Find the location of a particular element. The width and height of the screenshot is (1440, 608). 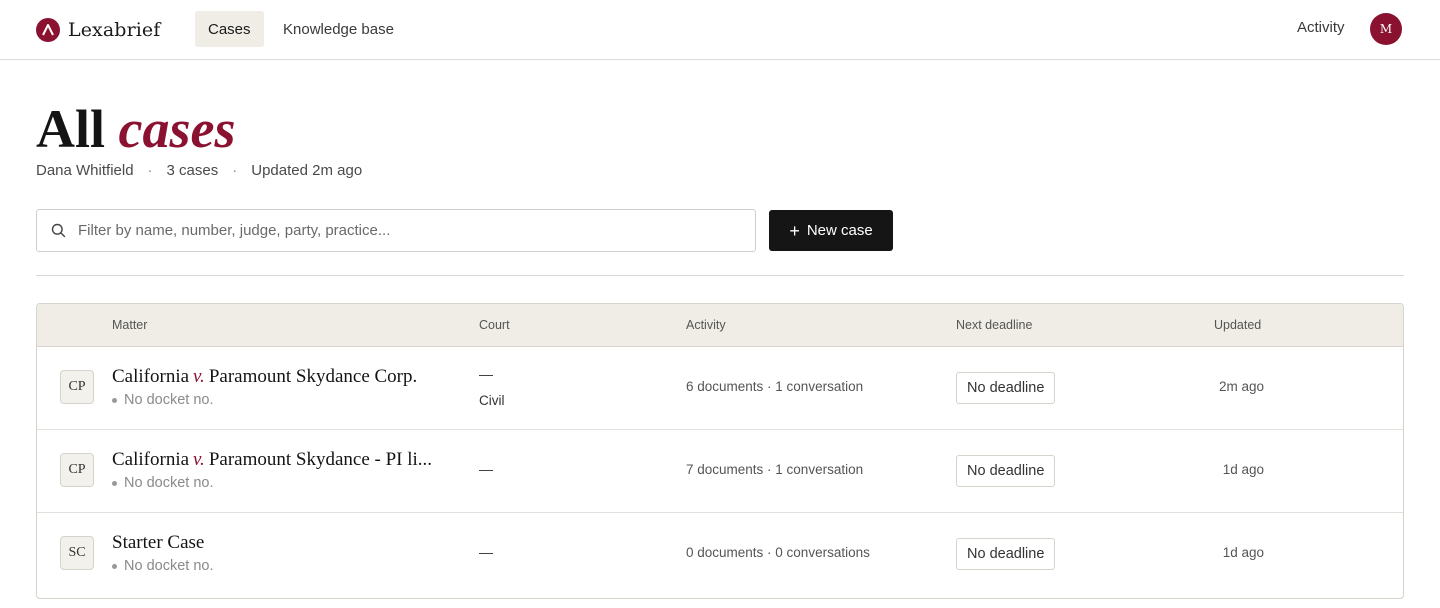

lexabrief-logo-icon is located at coordinates (48, 30).